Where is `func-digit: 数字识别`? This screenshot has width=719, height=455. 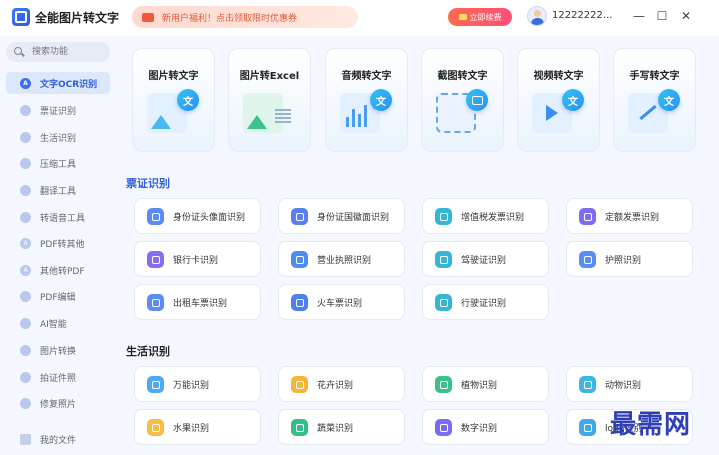
func-digit: 数字识别 is located at coordinates (485, 427).